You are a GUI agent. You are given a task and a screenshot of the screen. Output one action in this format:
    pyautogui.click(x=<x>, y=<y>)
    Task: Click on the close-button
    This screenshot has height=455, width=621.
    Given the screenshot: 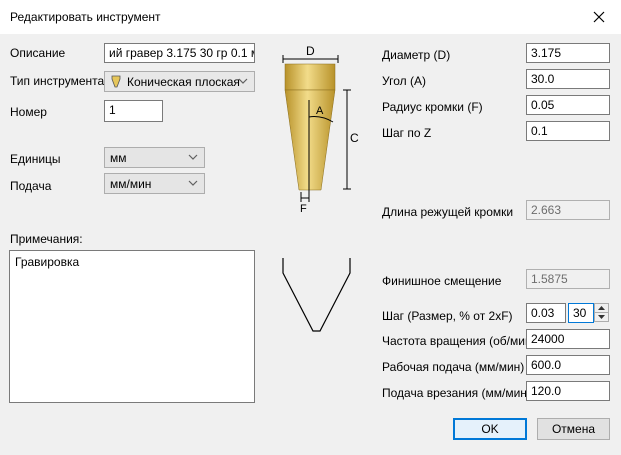 What is the action you would take?
    pyautogui.click(x=599, y=17)
    